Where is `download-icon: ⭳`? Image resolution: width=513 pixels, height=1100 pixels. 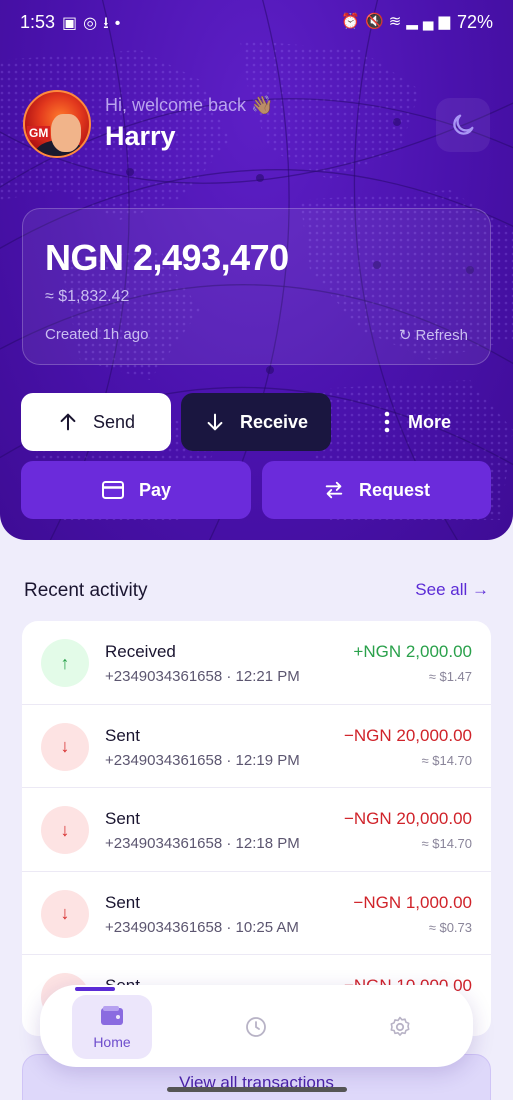 download-icon: ⭳ is located at coordinates (109, 23).